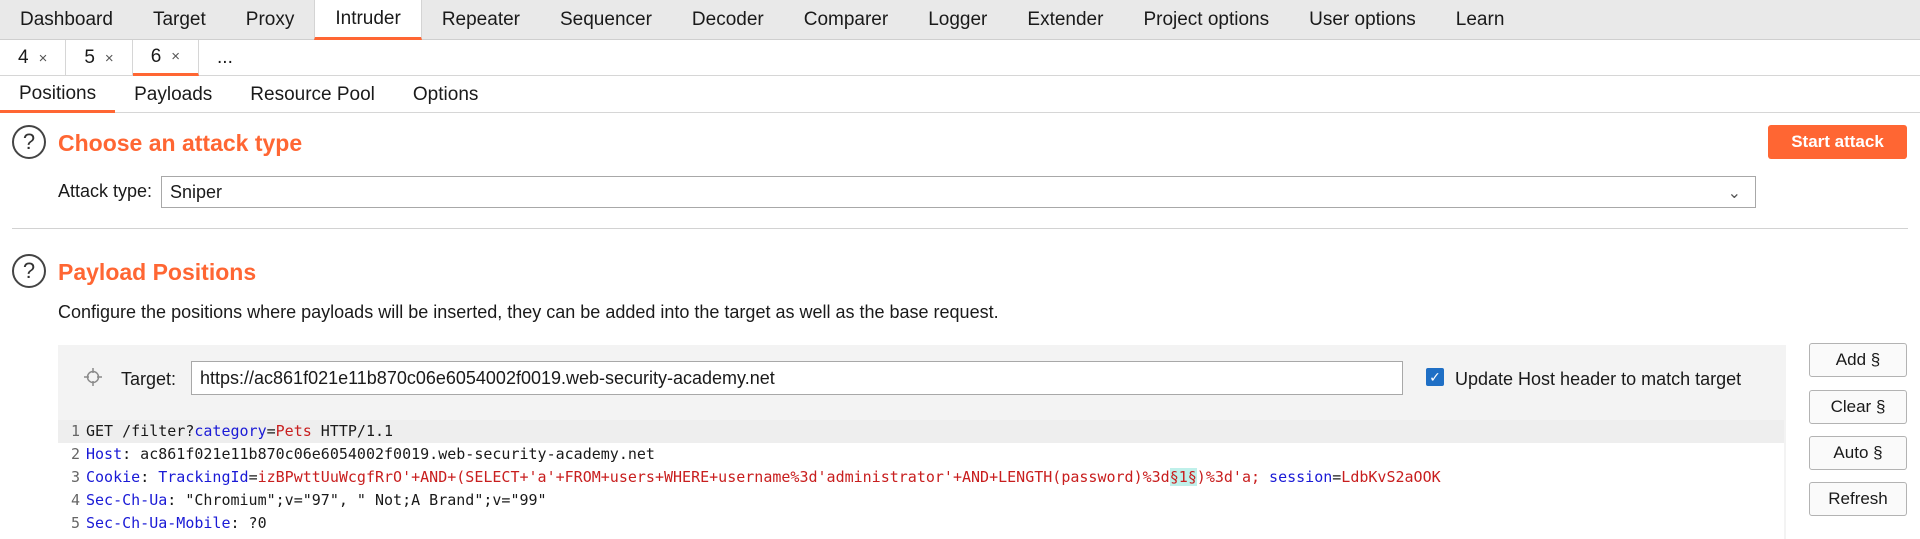 This screenshot has height=539, width=1920. I want to click on tab-sequencer: Sequencer, so click(606, 20).